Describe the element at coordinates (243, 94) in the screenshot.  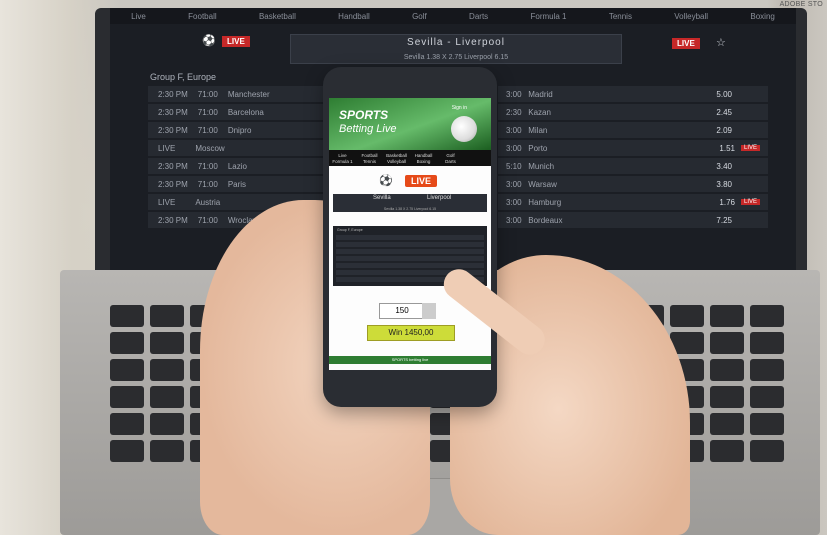
I see `match-row: 2:30 PM 71:00 Manchester` at that location.